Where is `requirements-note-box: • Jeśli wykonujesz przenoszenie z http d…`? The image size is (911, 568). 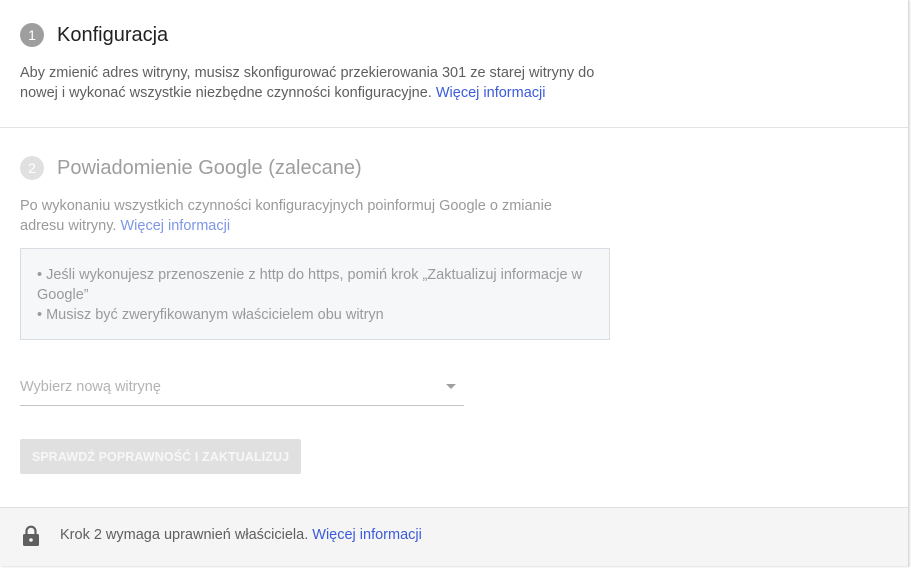 requirements-note-box: • Jeśli wykonujesz przenoszenie z http d… is located at coordinates (315, 294).